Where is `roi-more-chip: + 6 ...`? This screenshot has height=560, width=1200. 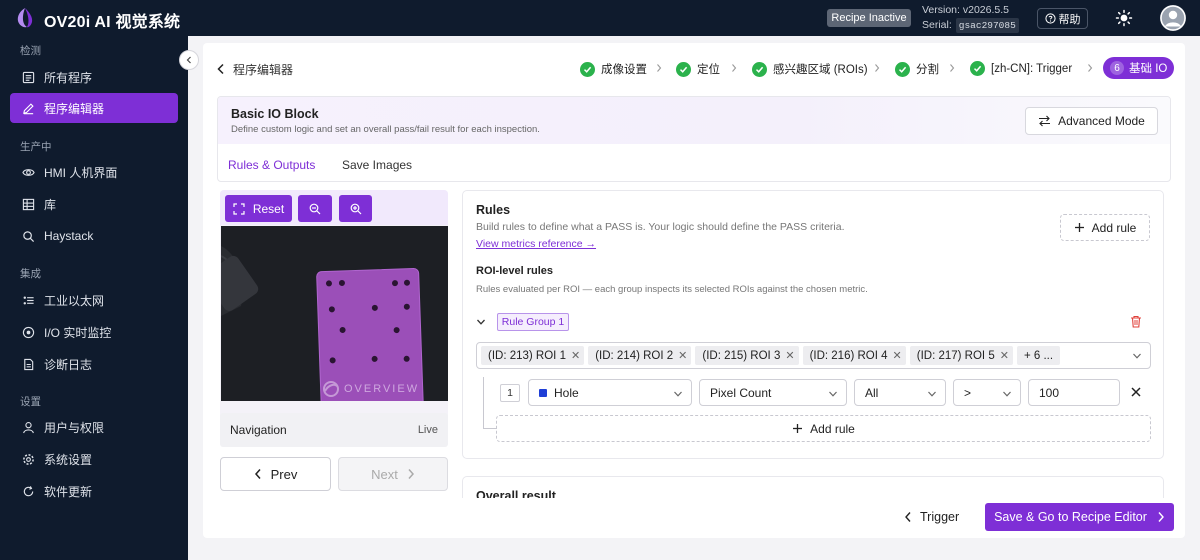 roi-more-chip: + 6 ... is located at coordinates (1038, 355).